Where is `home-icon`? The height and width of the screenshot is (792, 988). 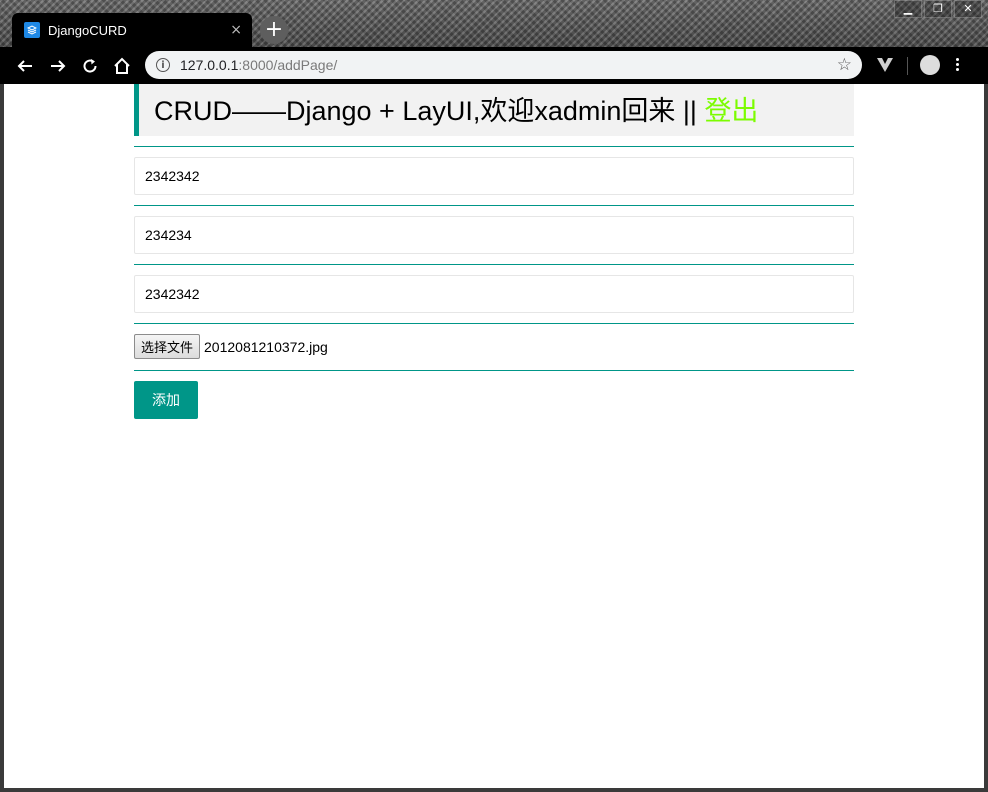 home-icon is located at coordinates (122, 66).